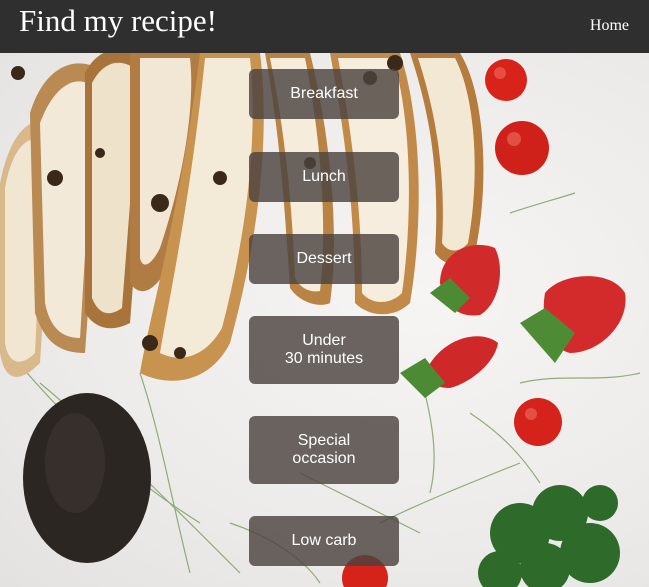  What do you see at coordinates (118, 20) in the screenshot?
I see `site-title: Find my recipe!` at bounding box center [118, 20].